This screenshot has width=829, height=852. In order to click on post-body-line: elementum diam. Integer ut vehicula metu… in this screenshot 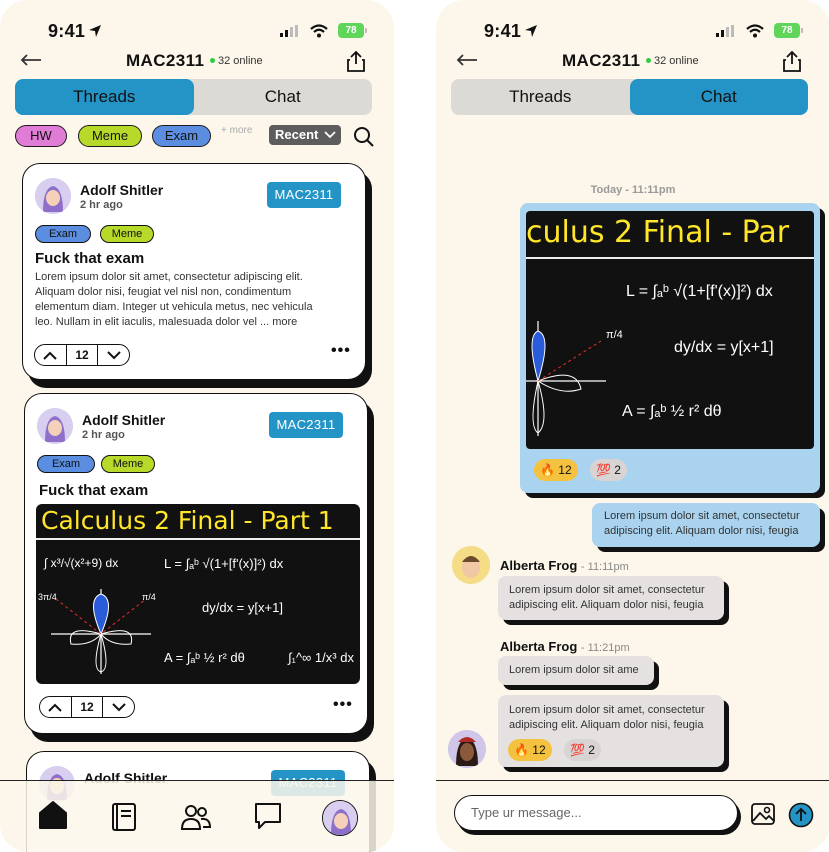, I will do `click(174, 307)`.